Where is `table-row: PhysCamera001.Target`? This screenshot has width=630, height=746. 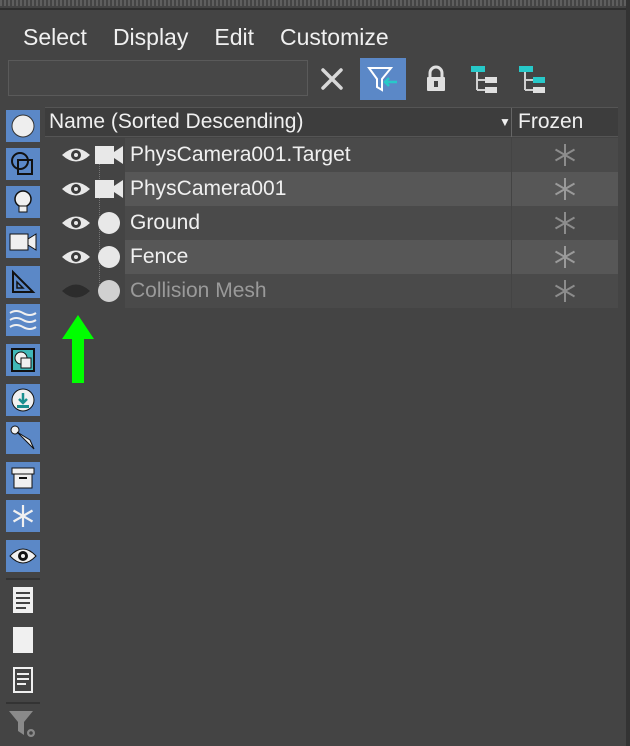 table-row: PhysCamera001.Target is located at coordinates (331, 155).